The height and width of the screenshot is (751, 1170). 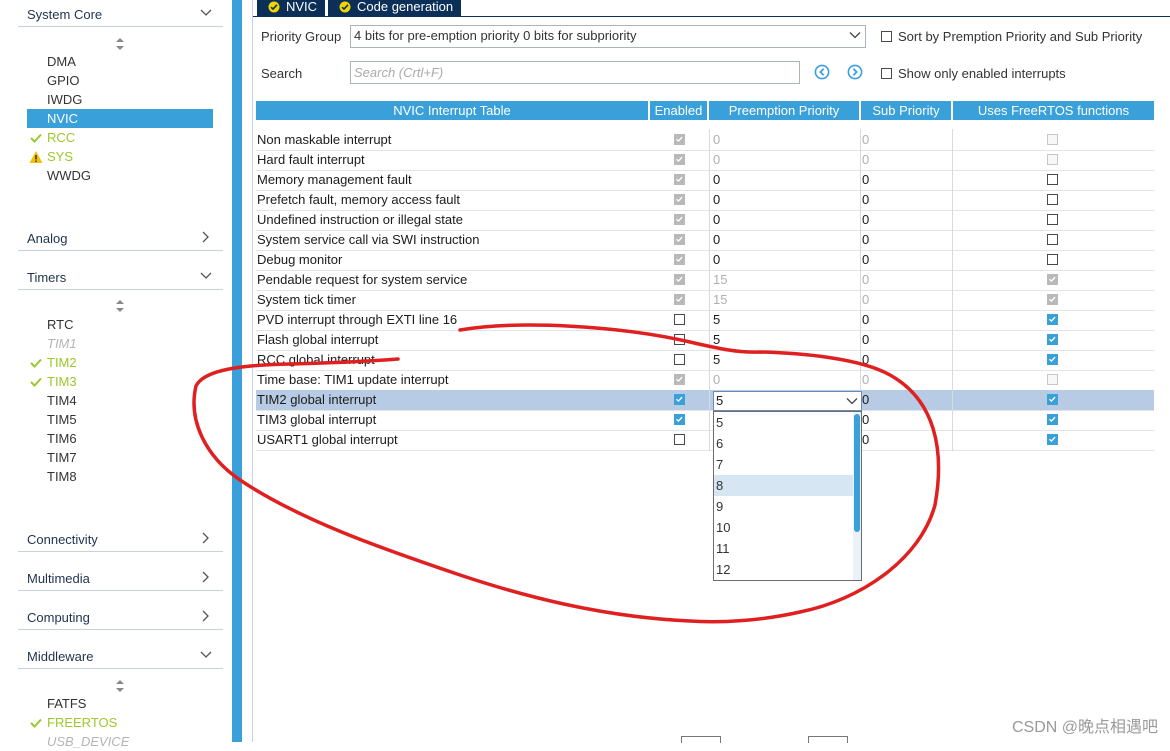 I want to click on dropdown-option: 11, so click(x=783, y=548).